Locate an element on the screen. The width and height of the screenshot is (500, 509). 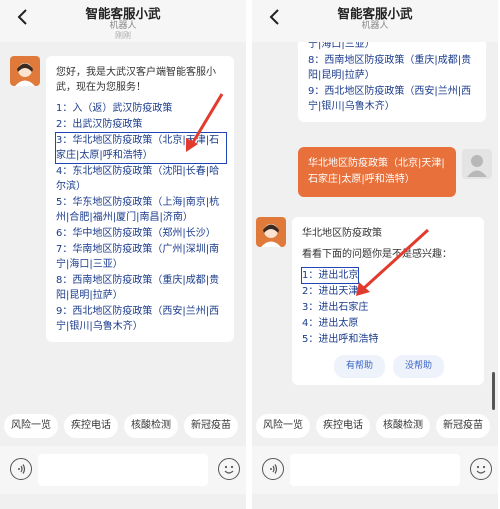
menu-item: 6：华中地区防疫政策（郑州|长沙） is located at coordinates (141, 233).